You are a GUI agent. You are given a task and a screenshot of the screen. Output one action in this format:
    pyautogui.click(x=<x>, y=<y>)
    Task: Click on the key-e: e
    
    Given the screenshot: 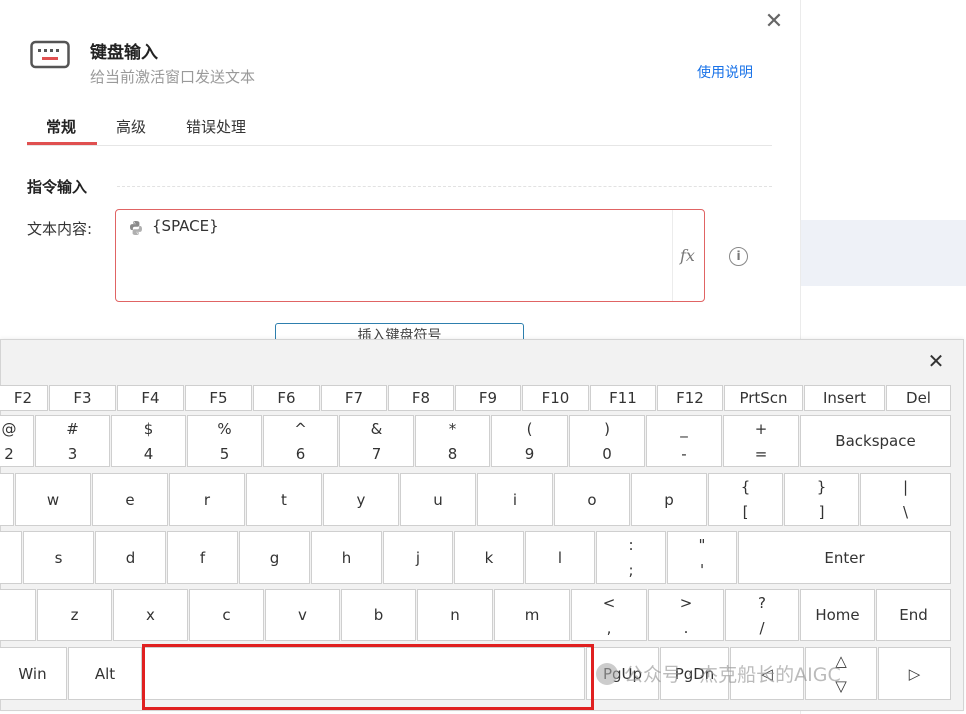 What is the action you would take?
    pyautogui.click(x=130, y=499)
    